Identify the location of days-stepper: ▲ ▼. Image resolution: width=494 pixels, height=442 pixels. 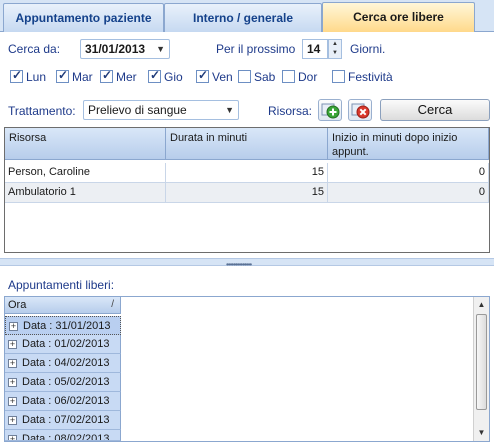
(335, 49).